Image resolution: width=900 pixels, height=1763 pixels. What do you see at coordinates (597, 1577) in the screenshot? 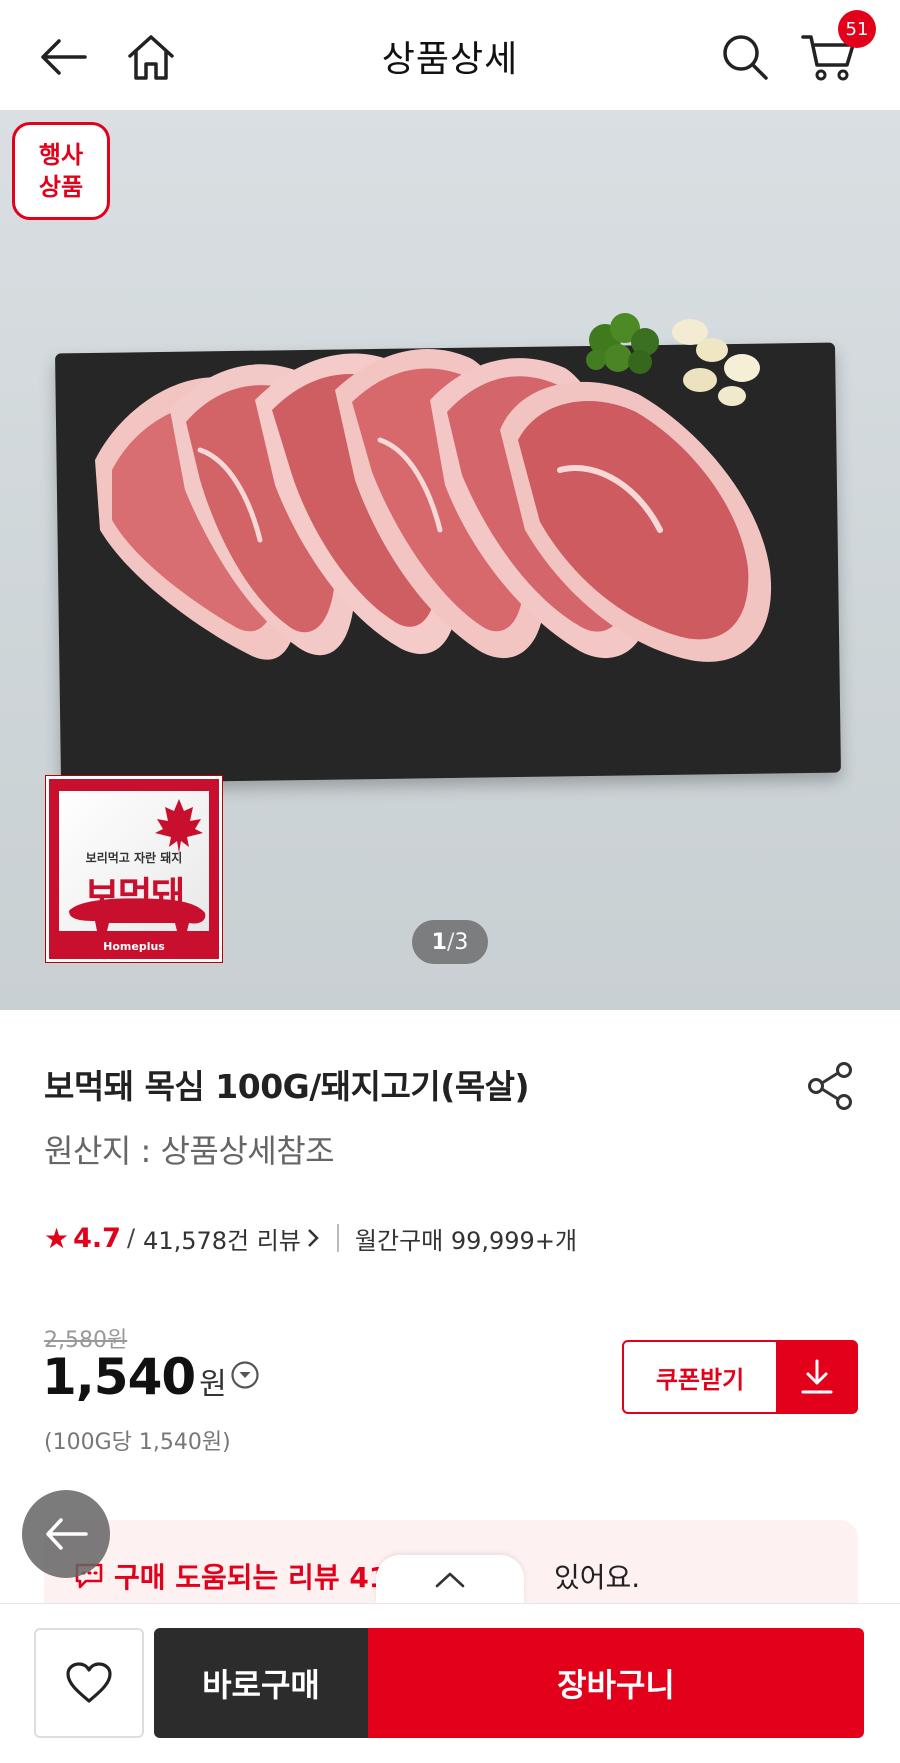
I see `review-banner-tail: 있어요.` at bounding box center [597, 1577].